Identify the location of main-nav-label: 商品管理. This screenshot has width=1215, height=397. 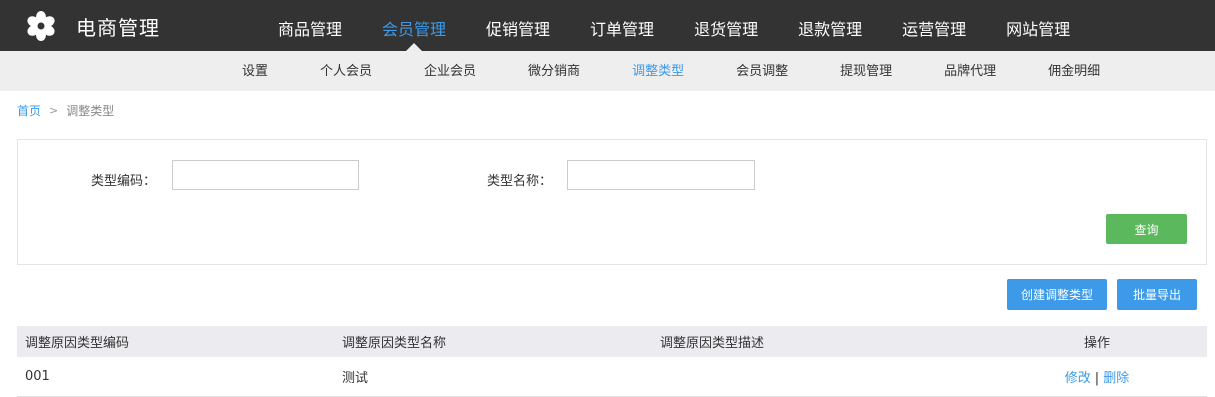
(310, 29).